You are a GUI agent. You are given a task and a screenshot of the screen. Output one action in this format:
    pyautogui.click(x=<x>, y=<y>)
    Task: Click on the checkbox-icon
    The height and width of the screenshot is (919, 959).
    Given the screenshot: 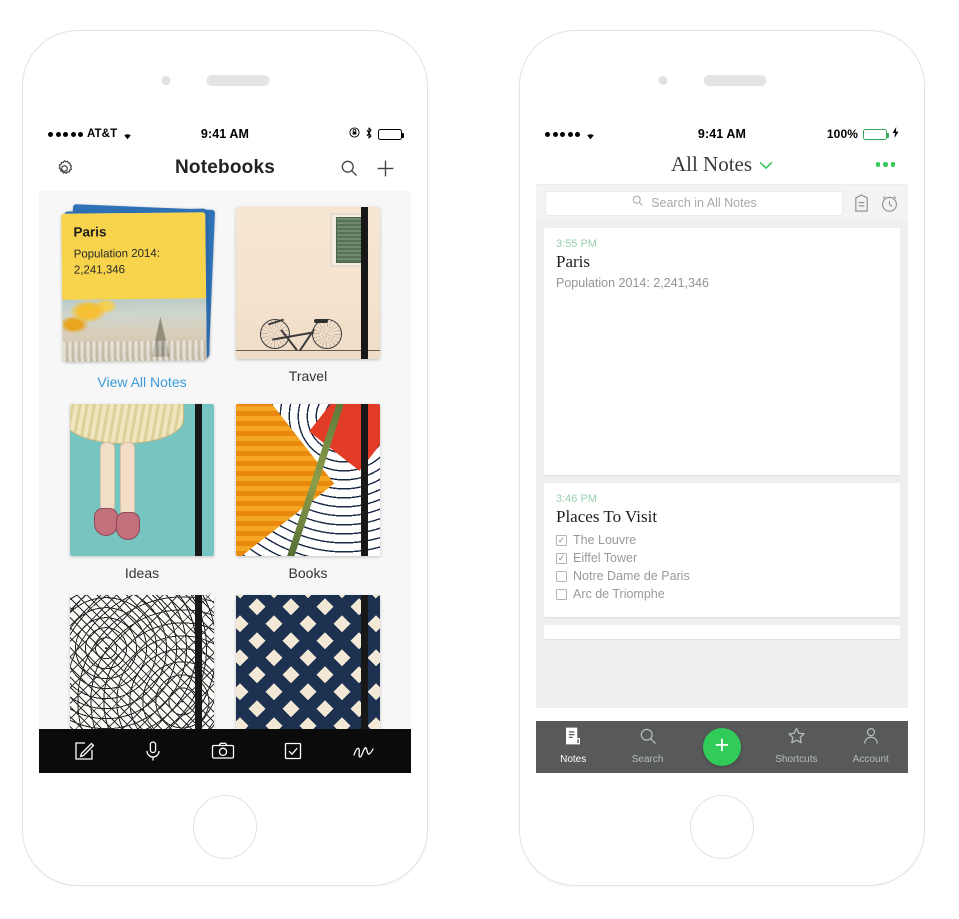 What is the action you would take?
    pyautogui.click(x=293, y=751)
    